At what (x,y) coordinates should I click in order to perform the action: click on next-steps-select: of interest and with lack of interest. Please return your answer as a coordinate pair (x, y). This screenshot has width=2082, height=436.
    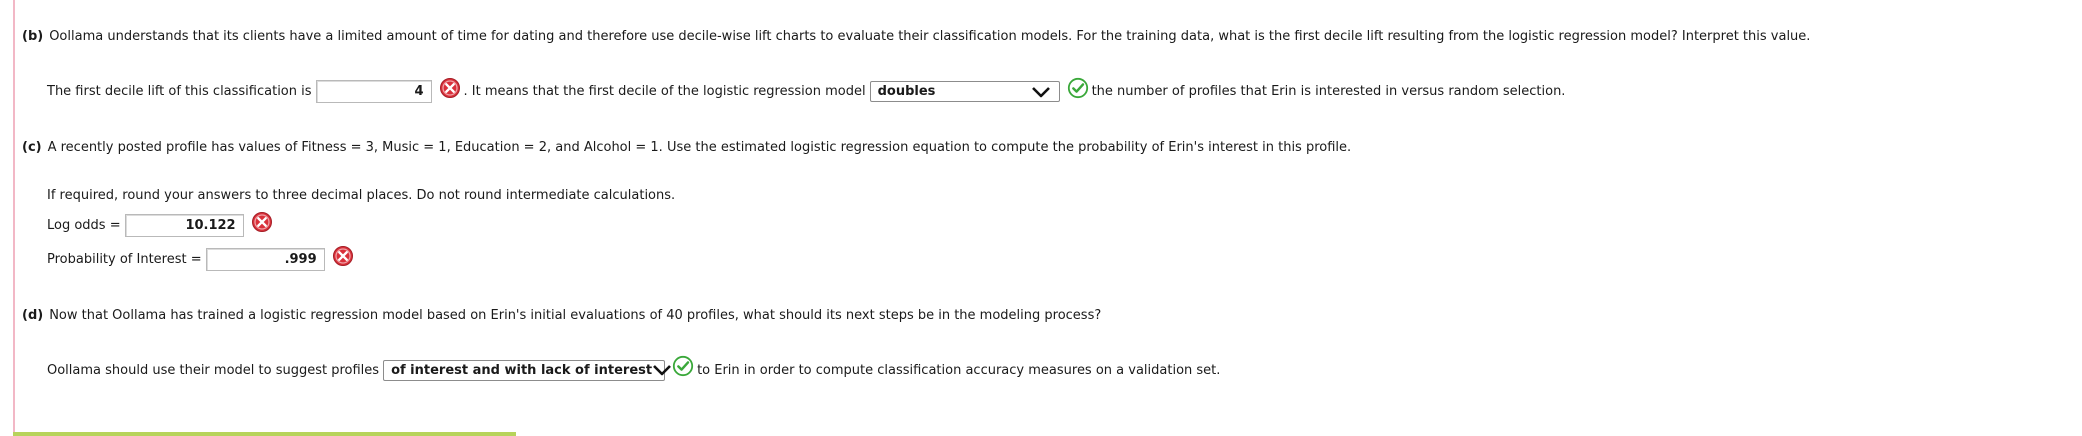
    Looking at the image, I should click on (527, 370).